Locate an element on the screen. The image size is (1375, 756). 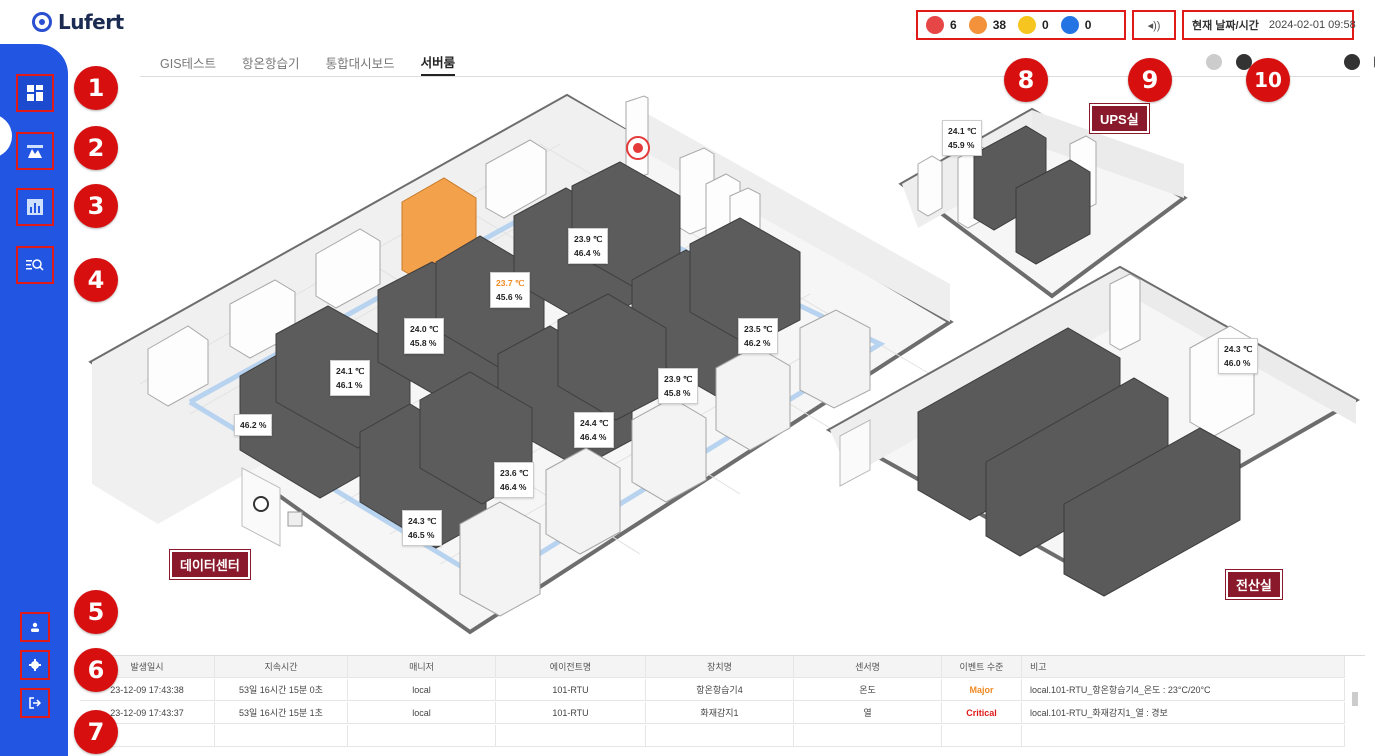
table-row-empty is located at coordinates (712, 735).